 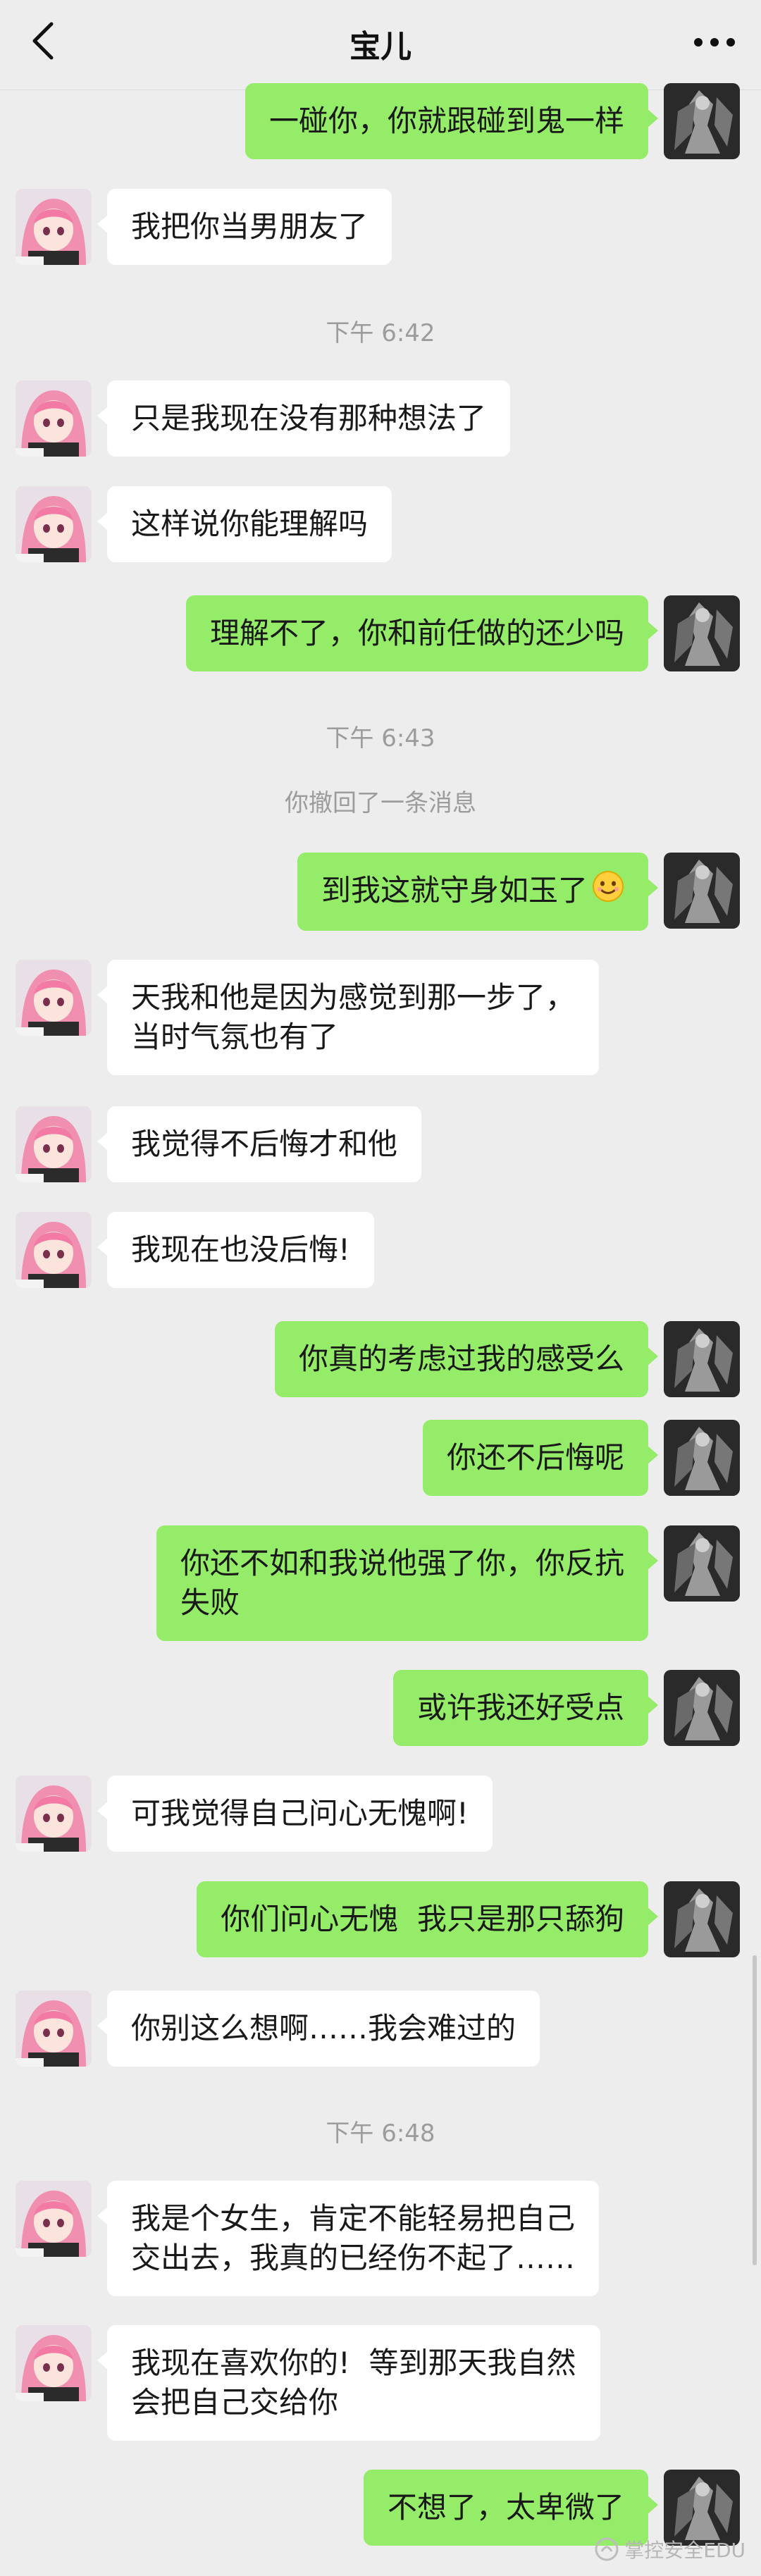 I want to click on scrollbar, so click(x=755, y=2110).